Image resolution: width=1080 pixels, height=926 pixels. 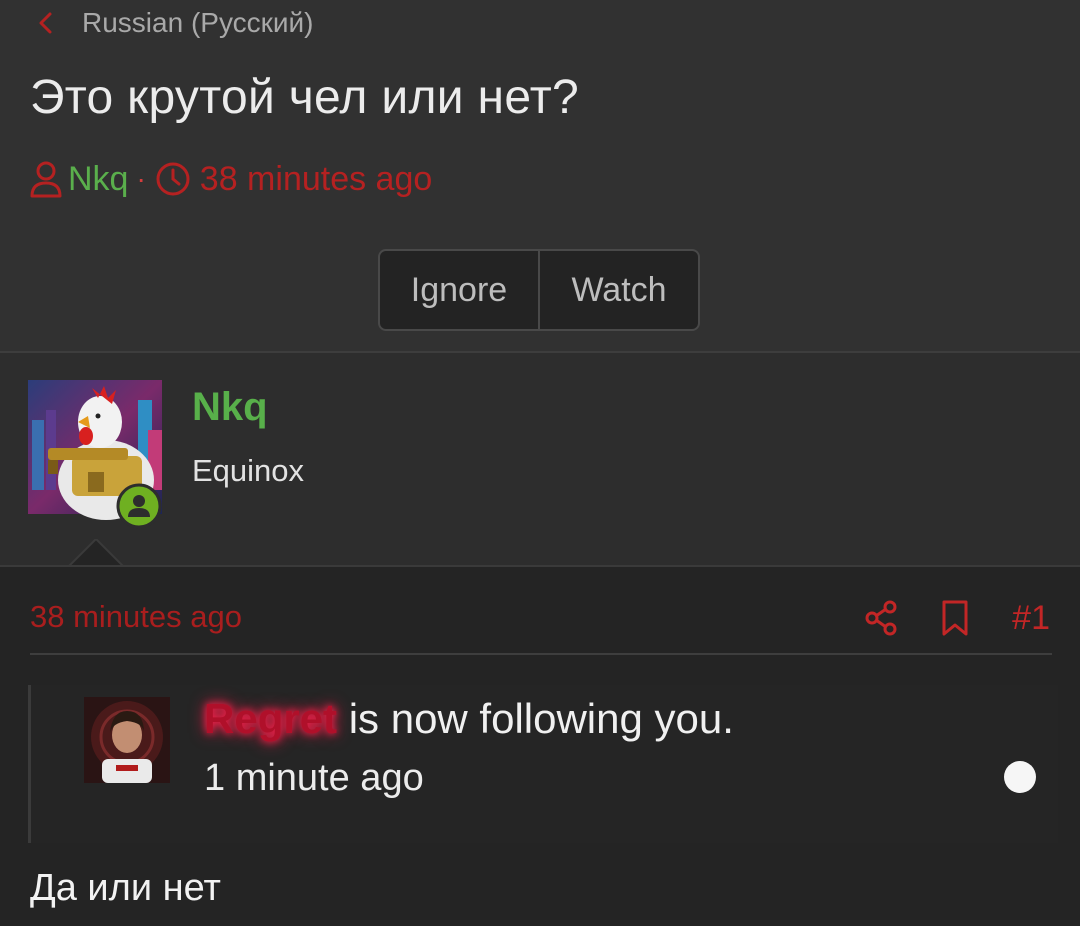 I want to click on watch-button: Watch, so click(x=618, y=290).